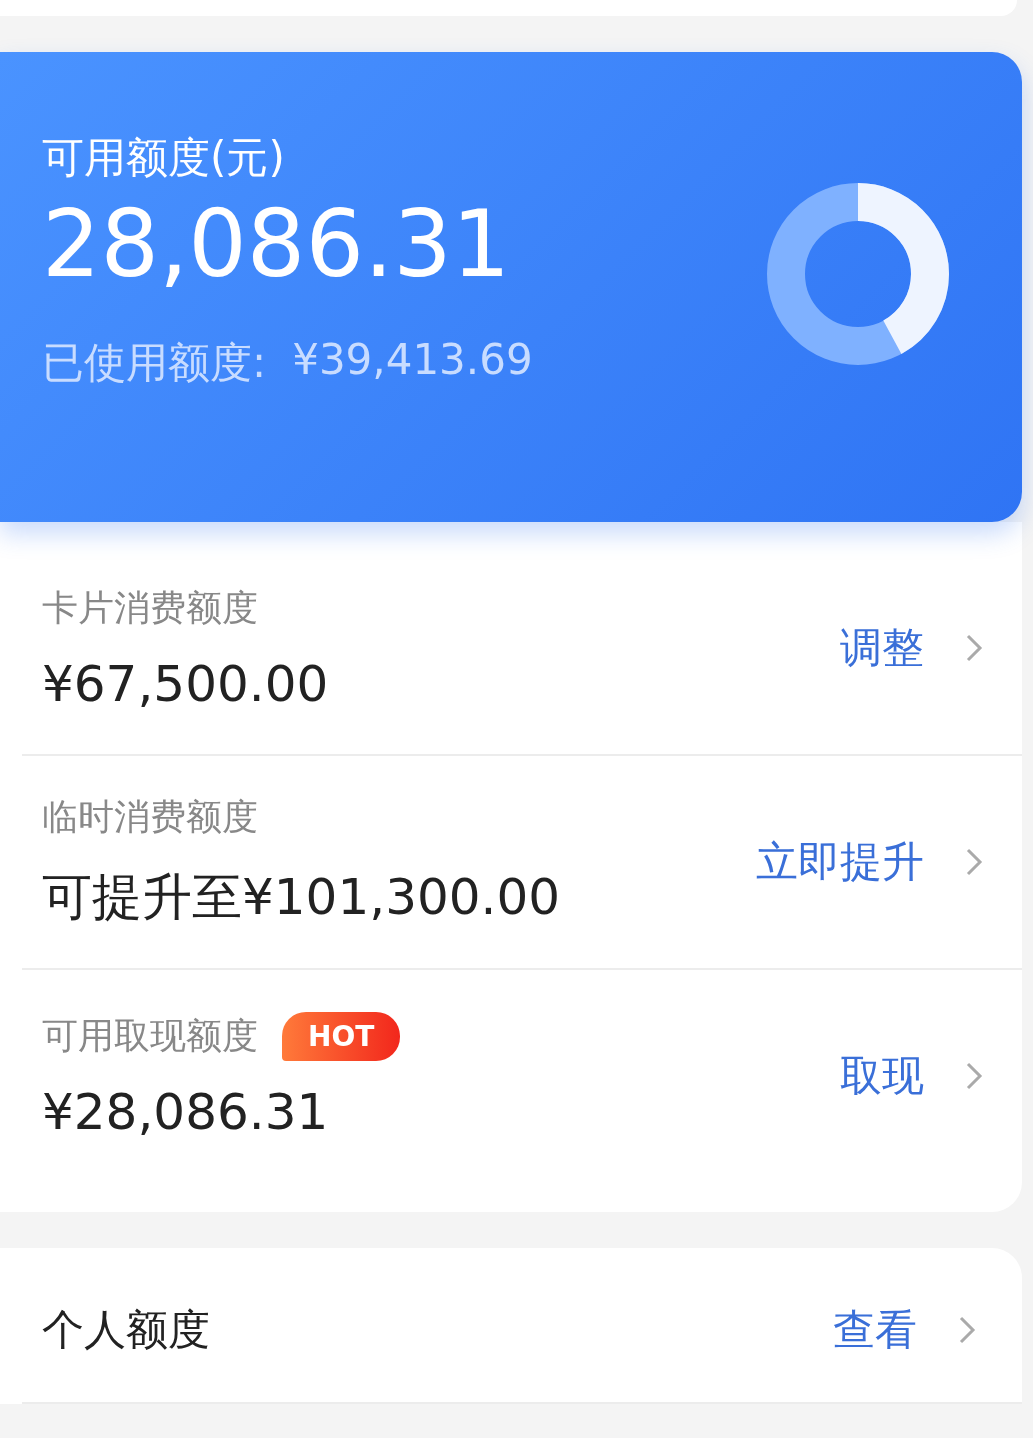 Image resolution: width=1033 pixels, height=1438 pixels. Describe the element at coordinates (150, 1035) in the screenshot. I see `limit-label: 可用取现额度` at that location.